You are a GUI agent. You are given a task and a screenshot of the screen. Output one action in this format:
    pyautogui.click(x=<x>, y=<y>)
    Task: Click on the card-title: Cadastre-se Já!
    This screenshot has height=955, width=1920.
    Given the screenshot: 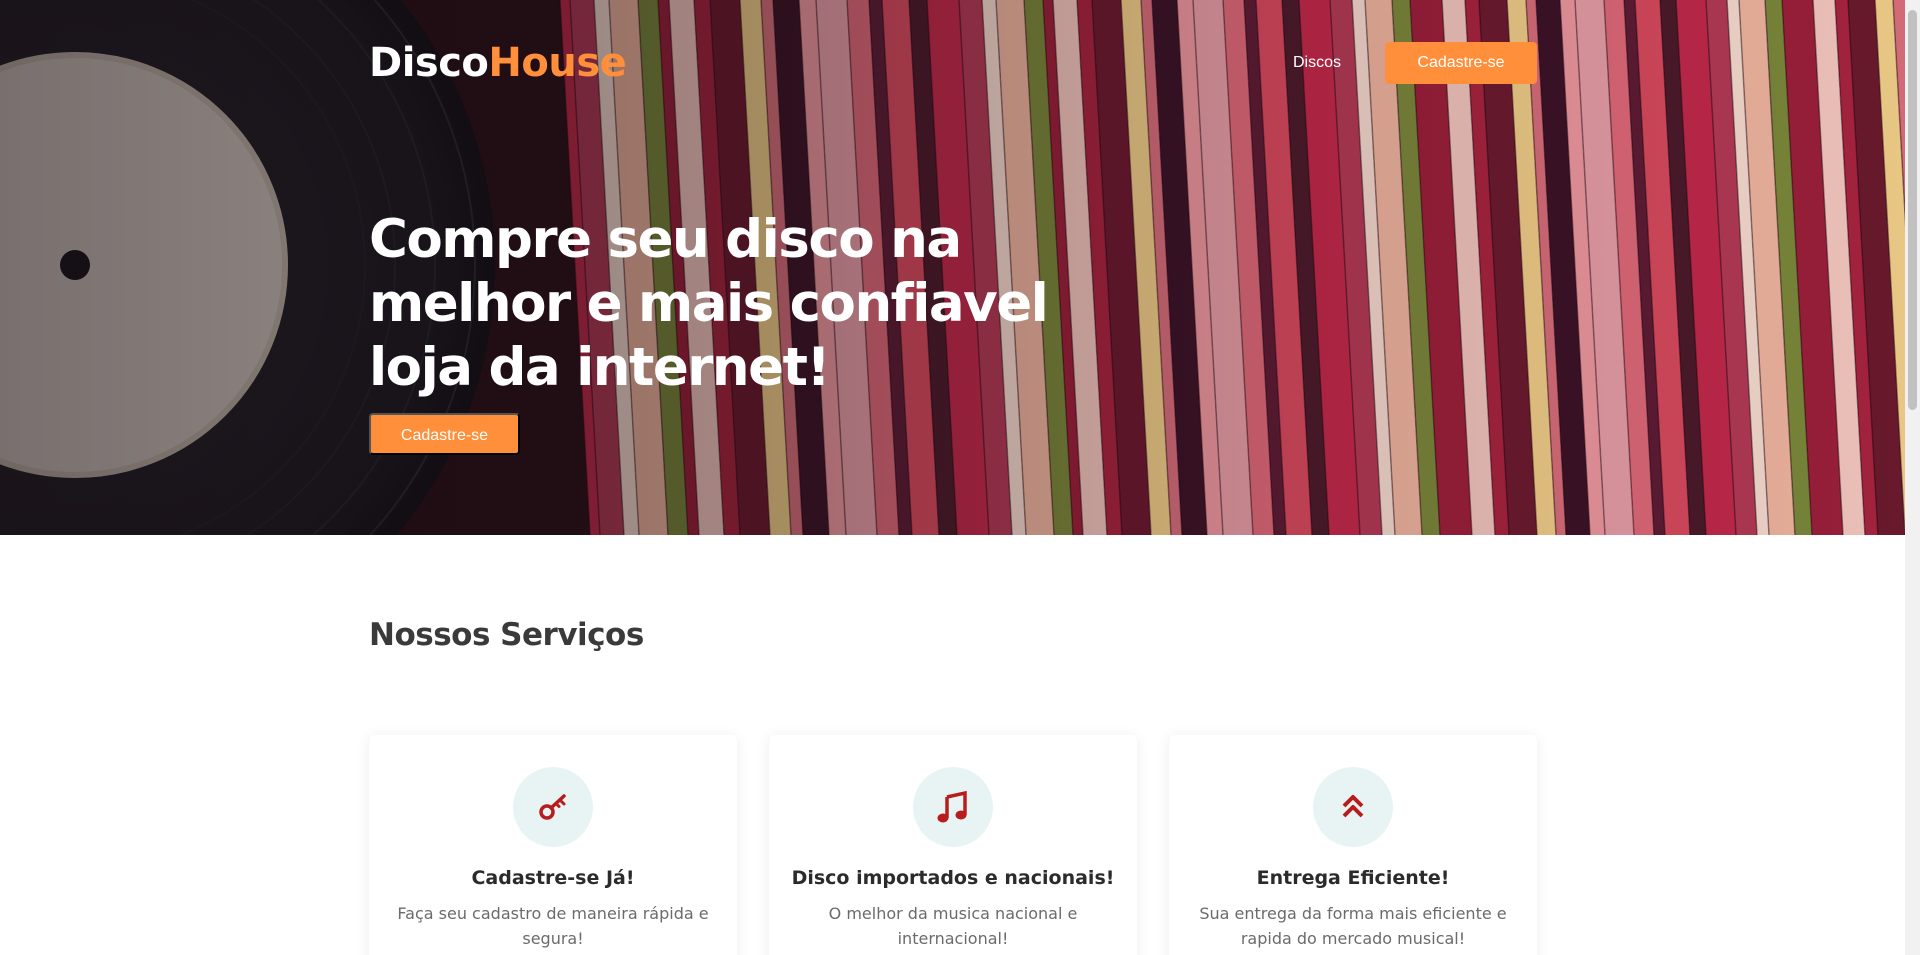 What is the action you would take?
    pyautogui.click(x=553, y=878)
    